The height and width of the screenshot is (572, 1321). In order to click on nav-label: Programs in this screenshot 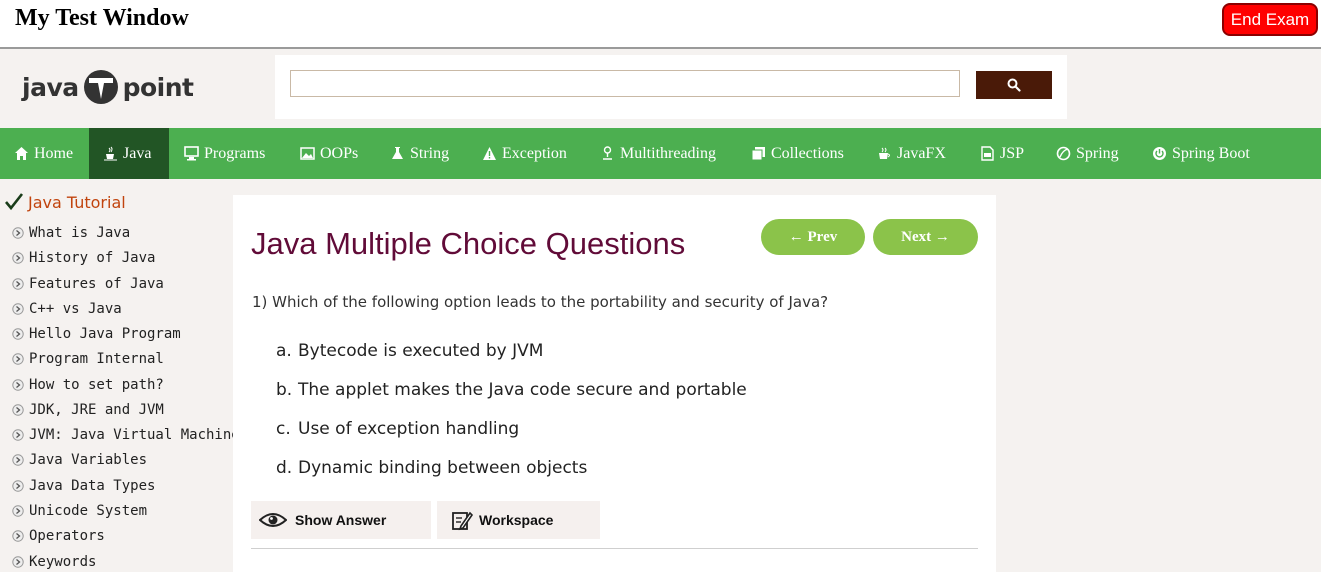, I will do `click(235, 153)`.